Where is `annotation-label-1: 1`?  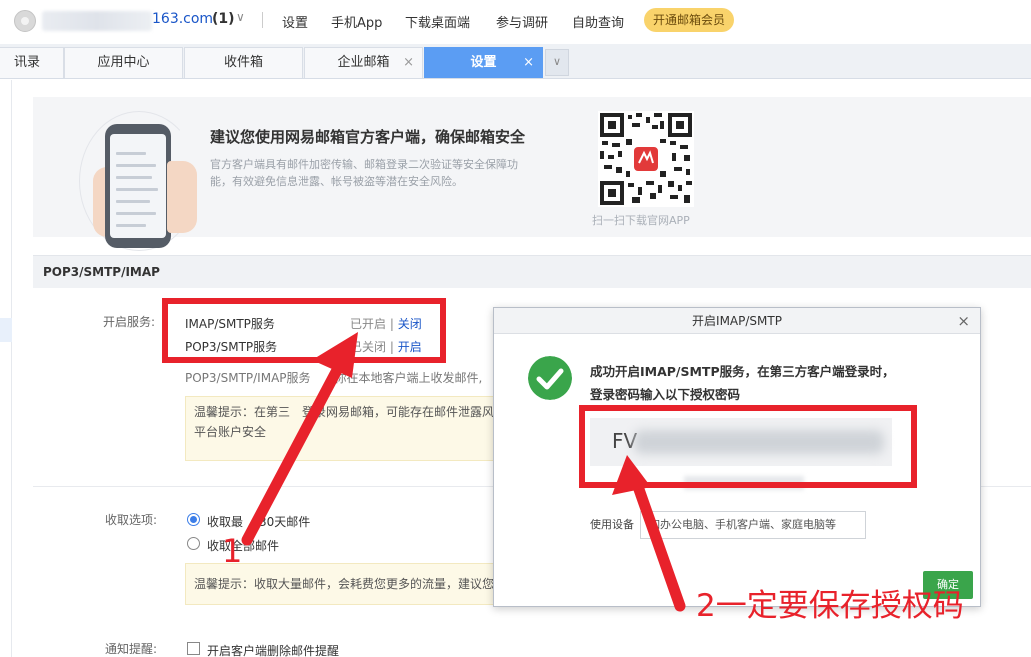
annotation-label-1: 1 is located at coordinates (232, 551).